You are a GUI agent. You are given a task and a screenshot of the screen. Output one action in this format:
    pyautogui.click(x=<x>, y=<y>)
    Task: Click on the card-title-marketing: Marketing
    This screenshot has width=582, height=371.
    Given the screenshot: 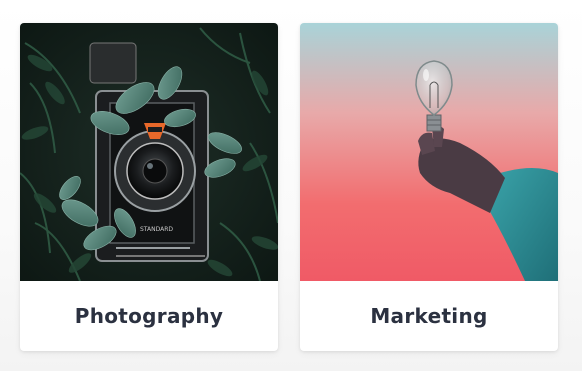 What is the action you would take?
    pyautogui.click(x=429, y=316)
    